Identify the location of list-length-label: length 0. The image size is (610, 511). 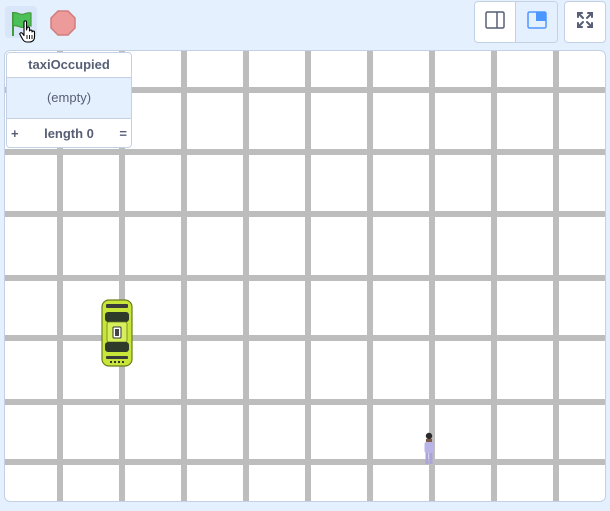
(69, 133).